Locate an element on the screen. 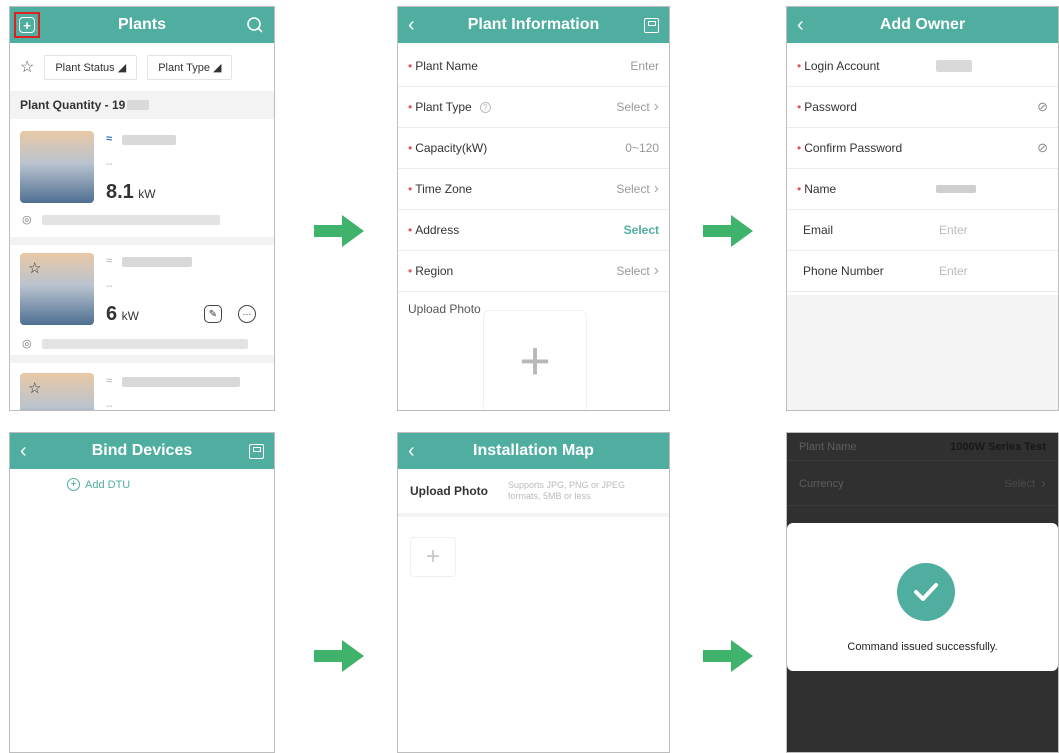 The width and height of the screenshot is (1059, 753). row-login-account: • Login Account is located at coordinates (922, 66).